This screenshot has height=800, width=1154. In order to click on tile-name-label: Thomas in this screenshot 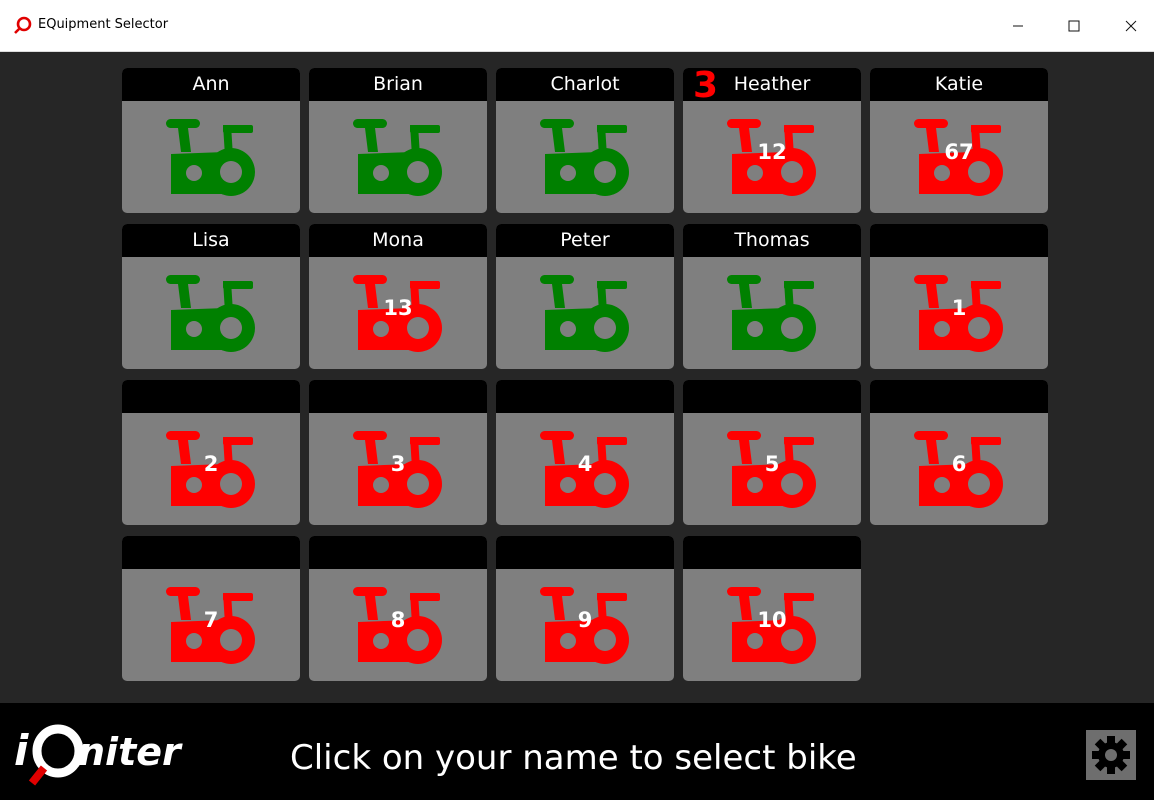, I will do `click(772, 240)`.